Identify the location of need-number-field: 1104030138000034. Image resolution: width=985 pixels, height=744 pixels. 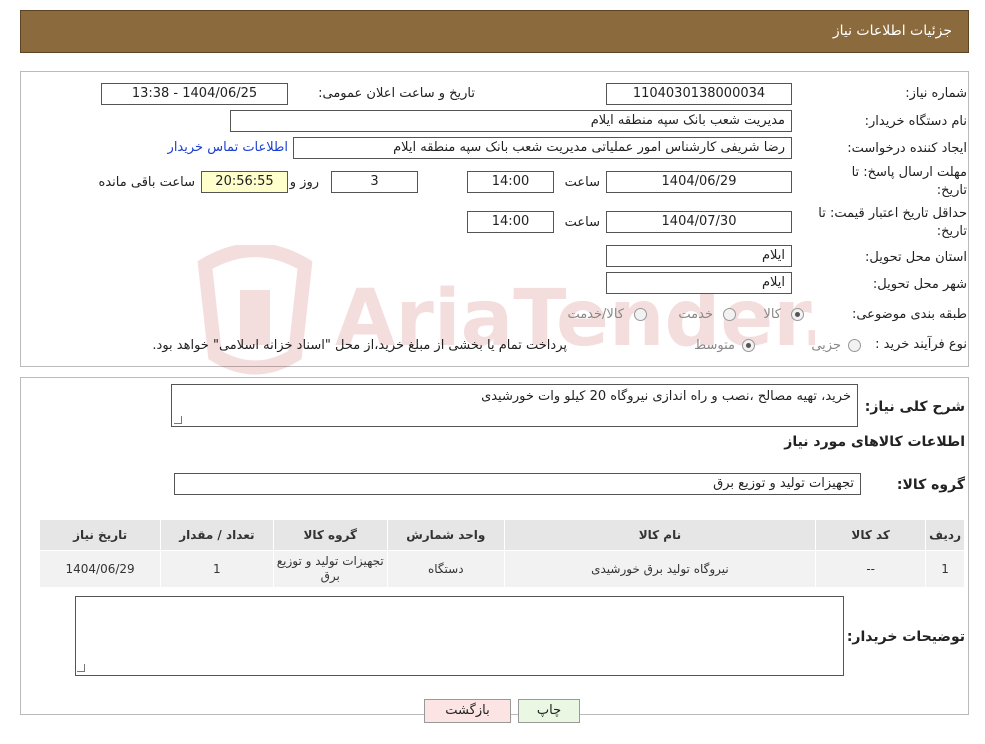
(699, 94).